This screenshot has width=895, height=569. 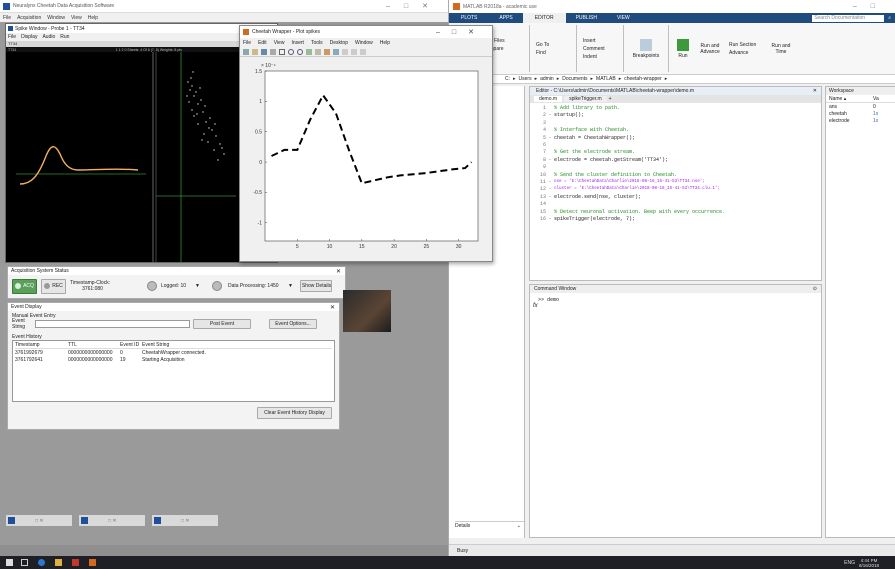 I want to click on event-string-input, so click(x=112, y=324).